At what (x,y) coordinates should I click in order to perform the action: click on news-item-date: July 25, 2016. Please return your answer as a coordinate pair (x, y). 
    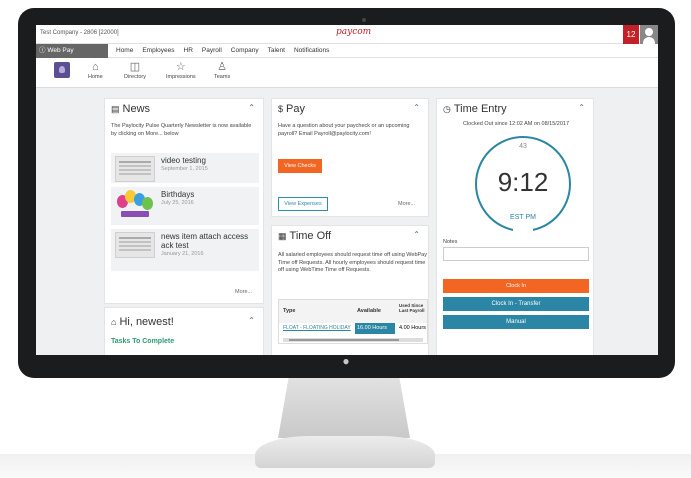
    Looking at the image, I should click on (177, 203).